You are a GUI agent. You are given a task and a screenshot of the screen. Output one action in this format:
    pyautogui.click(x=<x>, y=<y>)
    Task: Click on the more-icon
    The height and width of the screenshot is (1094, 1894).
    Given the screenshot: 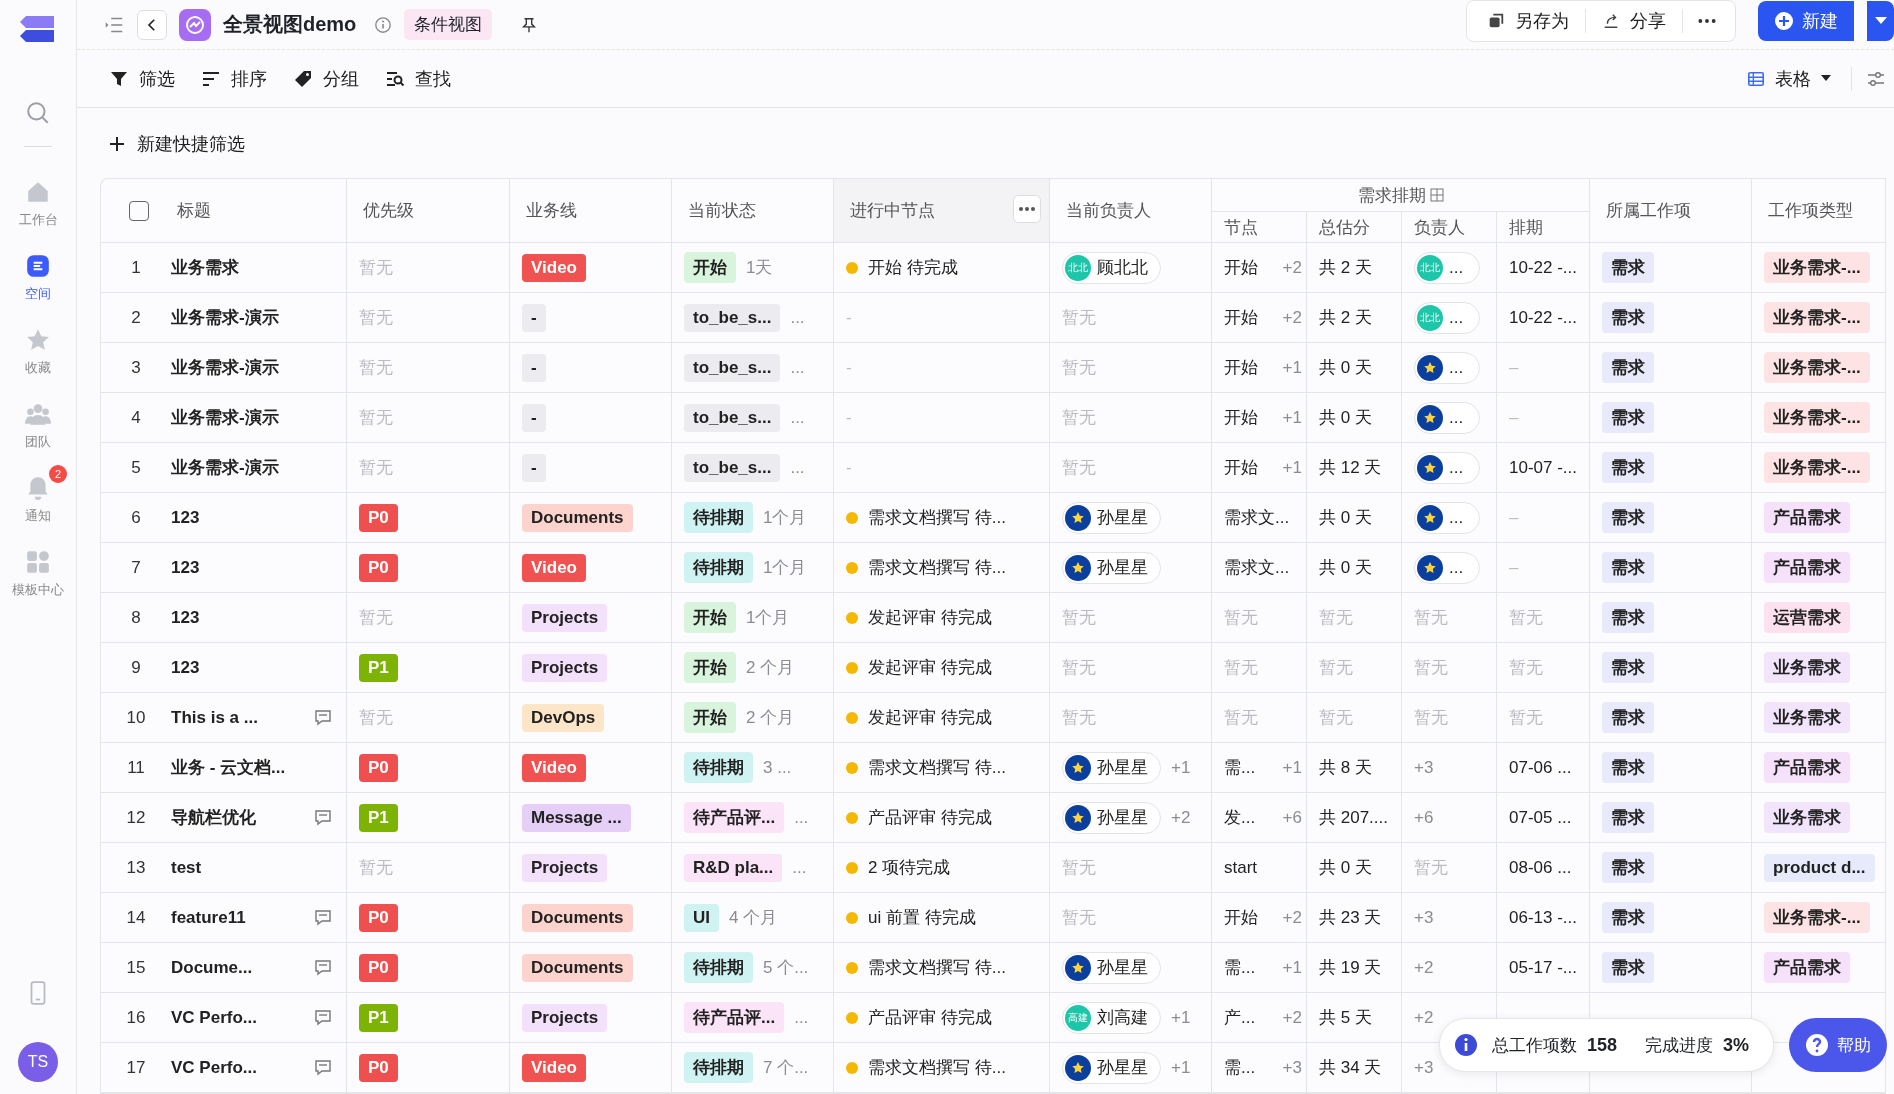 What is the action you would take?
    pyautogui.click(x=1707, y=20)
    